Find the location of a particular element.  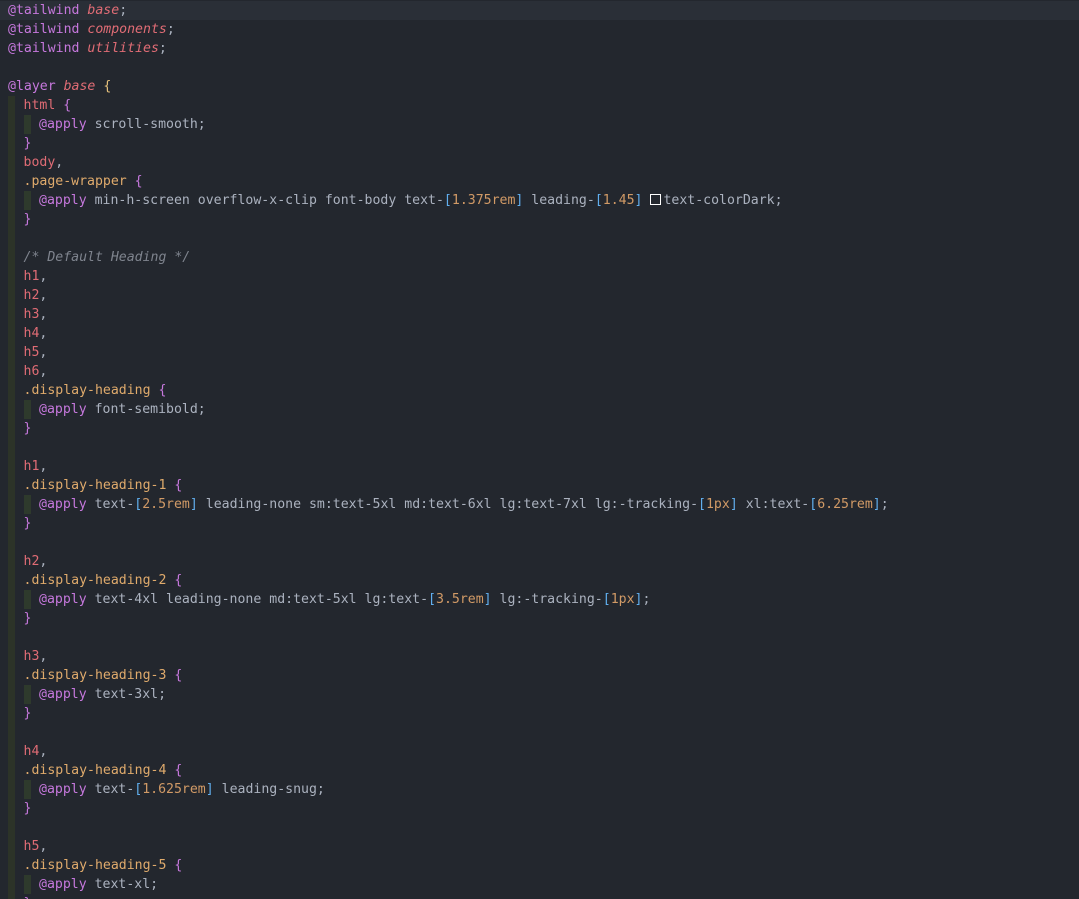

code-token: .display-heading-1 is located at coordinates (95, 485).